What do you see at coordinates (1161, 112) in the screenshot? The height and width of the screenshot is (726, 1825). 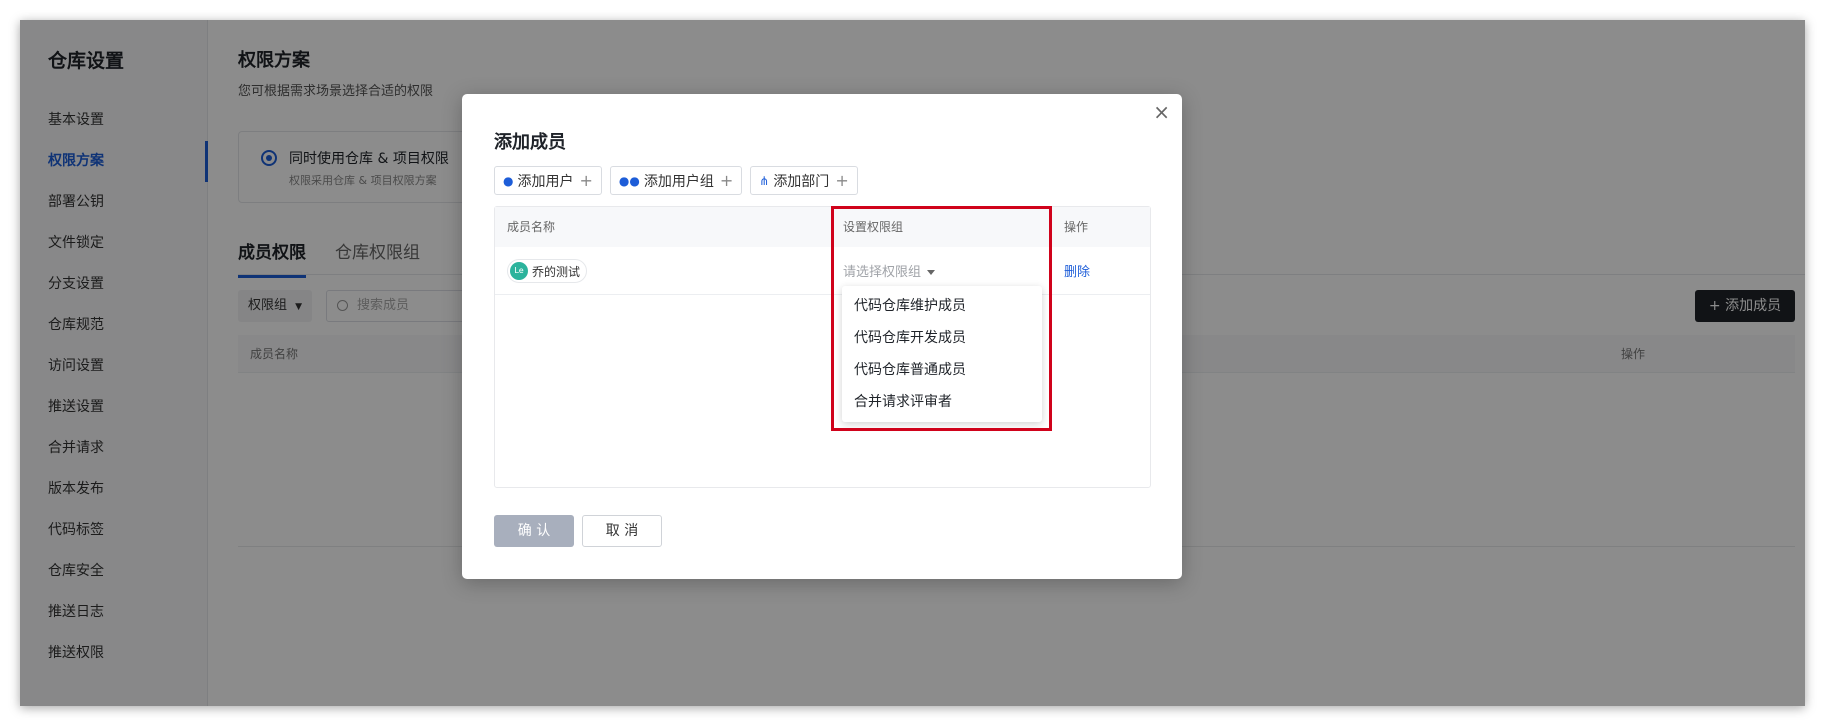 I see `close-icon: ×` at bounding box center [1161, 112].